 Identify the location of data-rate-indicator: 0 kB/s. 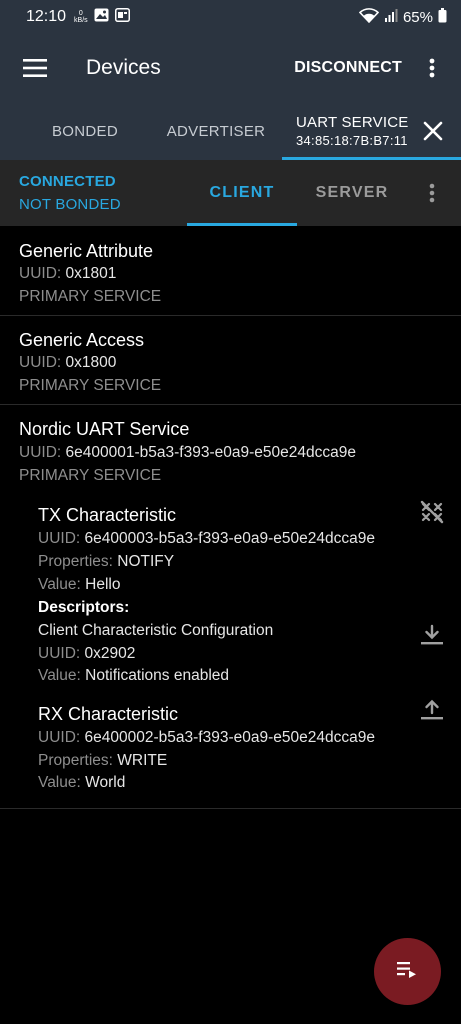
(81, 17).